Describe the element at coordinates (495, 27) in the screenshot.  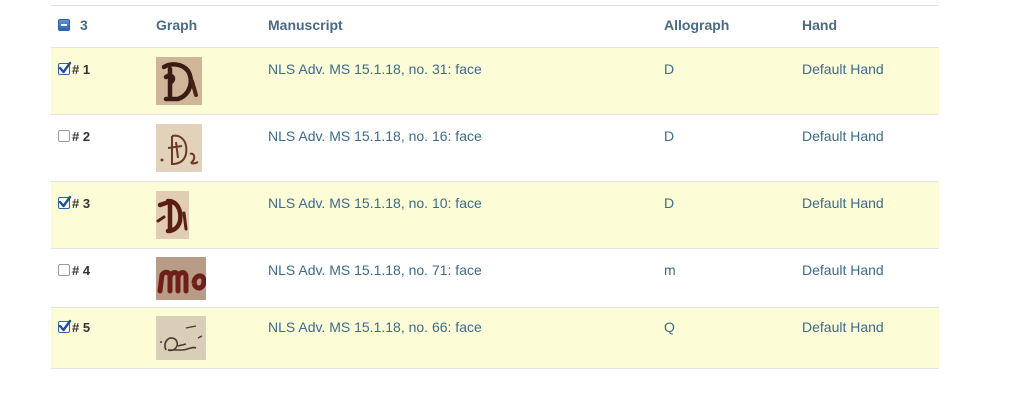
I see `table-header: 3 Graph Manuscript Allograph Hand` at that location.